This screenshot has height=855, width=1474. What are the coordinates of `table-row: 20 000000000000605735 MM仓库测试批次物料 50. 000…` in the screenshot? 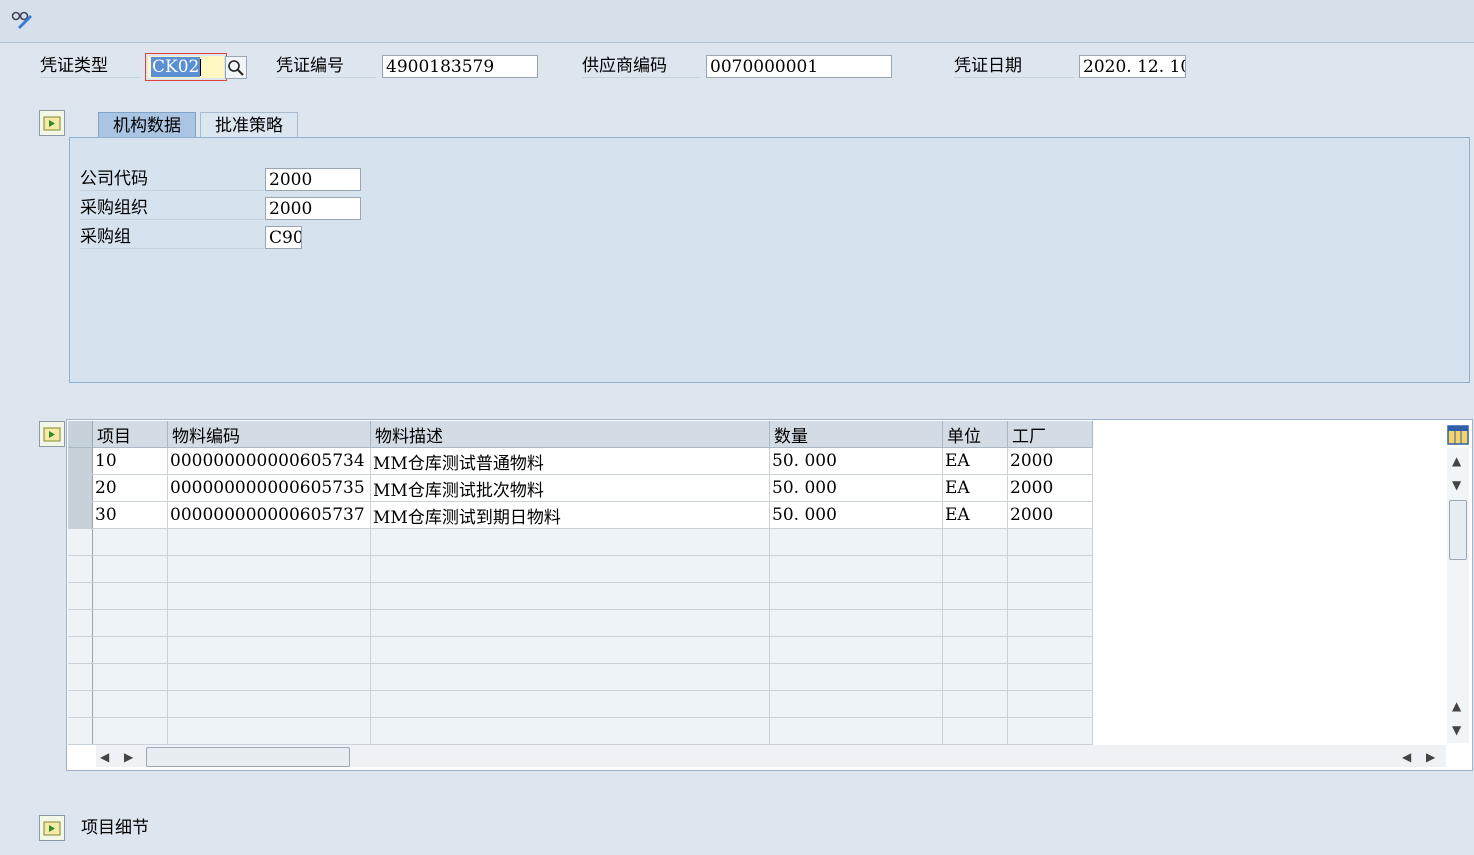 It's located at (580, 488).